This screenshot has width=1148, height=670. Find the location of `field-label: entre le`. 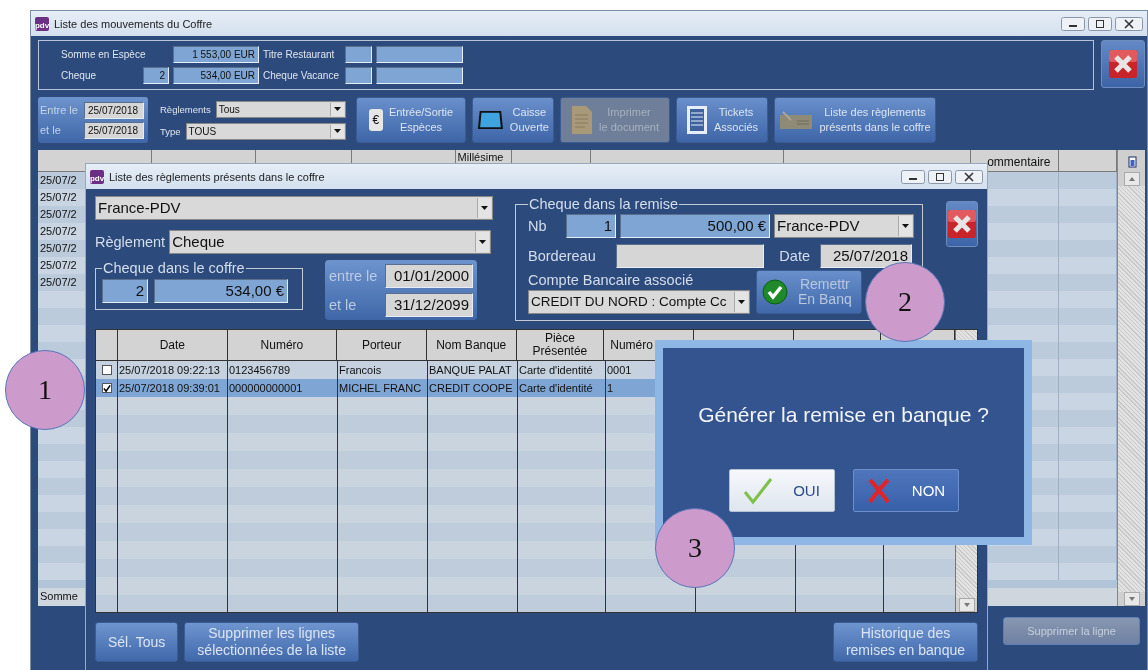

field-label: entre le is located at coordinates (354, 276).